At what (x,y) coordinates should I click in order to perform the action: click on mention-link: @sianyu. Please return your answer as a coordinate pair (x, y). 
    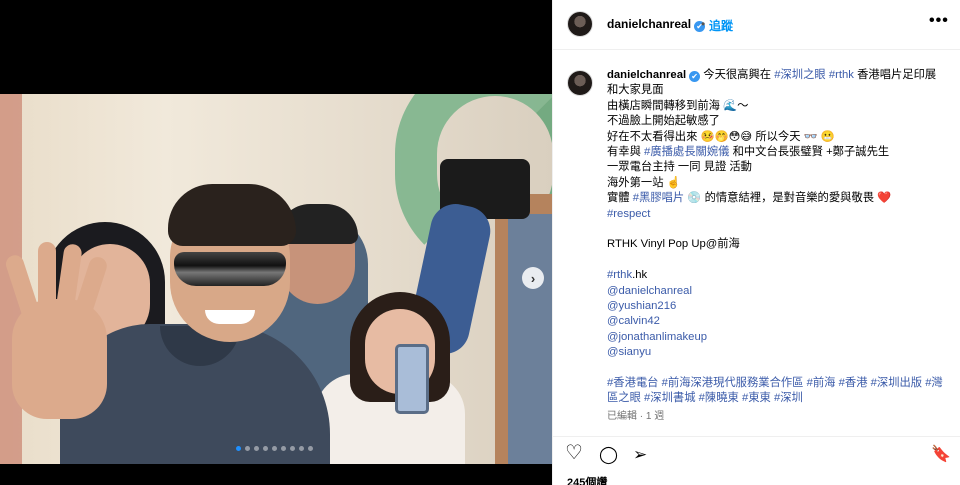
    Looking at the image, I should click on (779, 352).